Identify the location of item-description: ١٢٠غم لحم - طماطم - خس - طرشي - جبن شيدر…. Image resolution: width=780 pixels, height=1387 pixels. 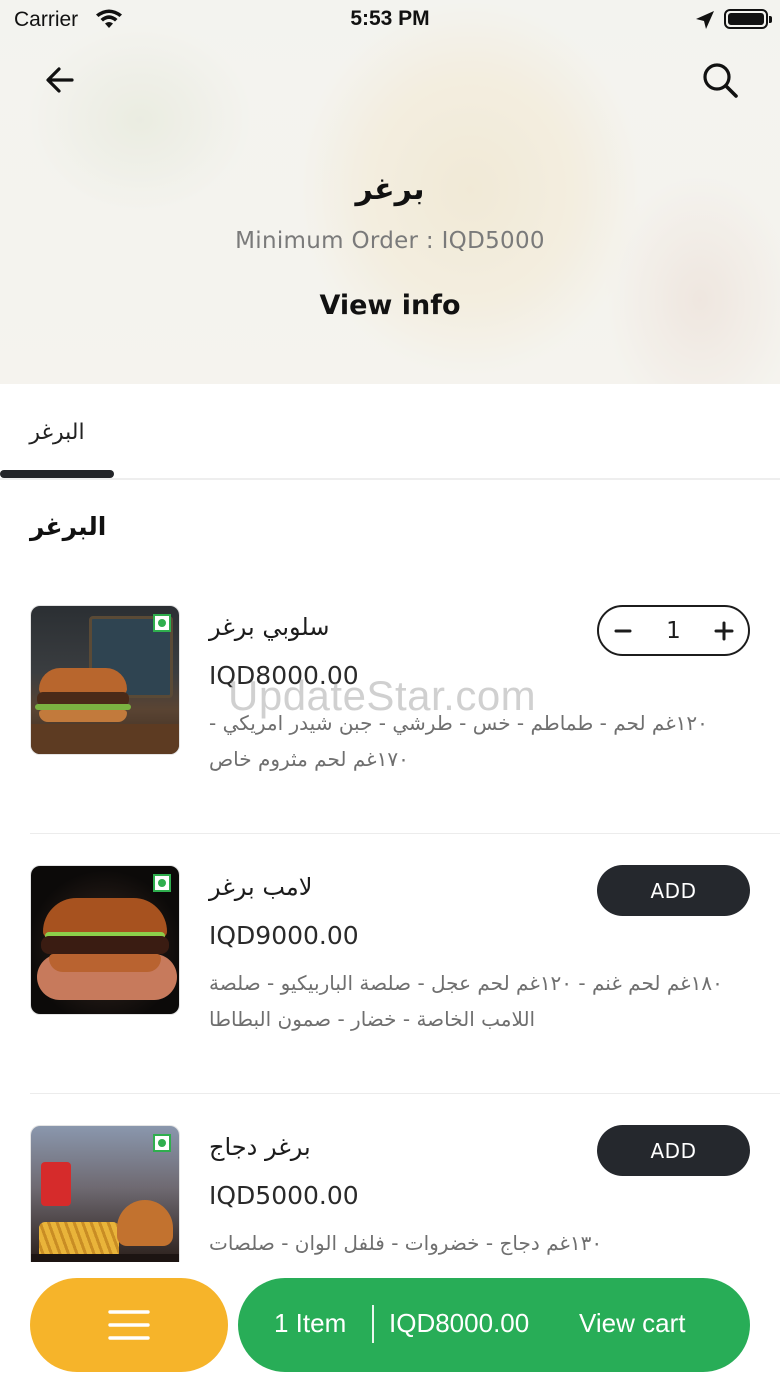
(458, 741).